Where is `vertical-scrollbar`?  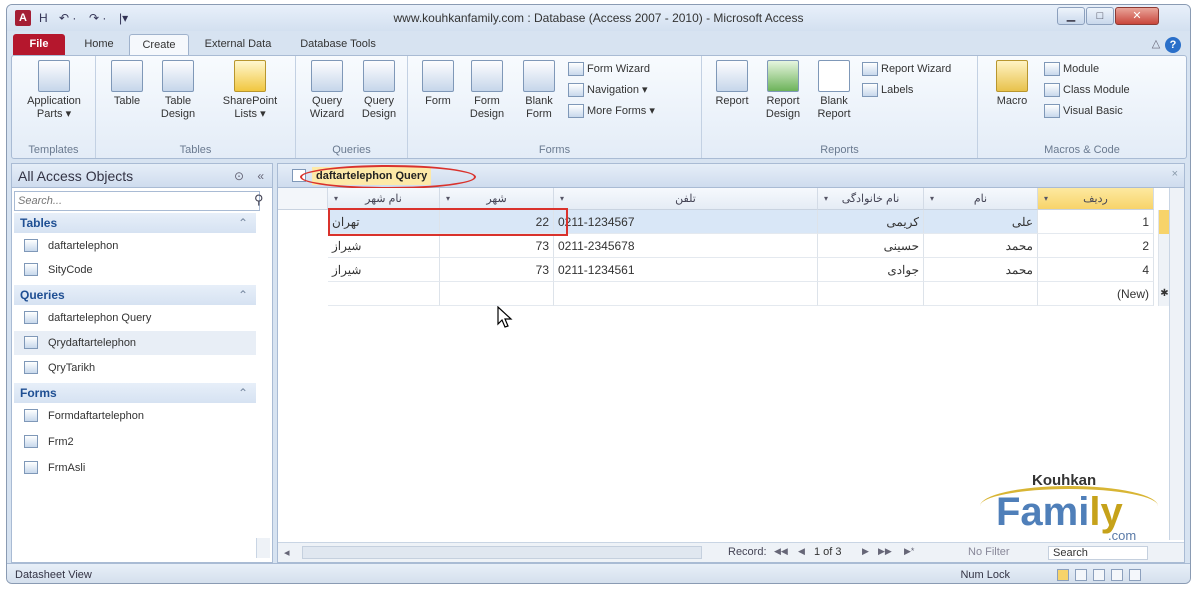
vertical-scrollbar is located at coordinates (1176, 364).